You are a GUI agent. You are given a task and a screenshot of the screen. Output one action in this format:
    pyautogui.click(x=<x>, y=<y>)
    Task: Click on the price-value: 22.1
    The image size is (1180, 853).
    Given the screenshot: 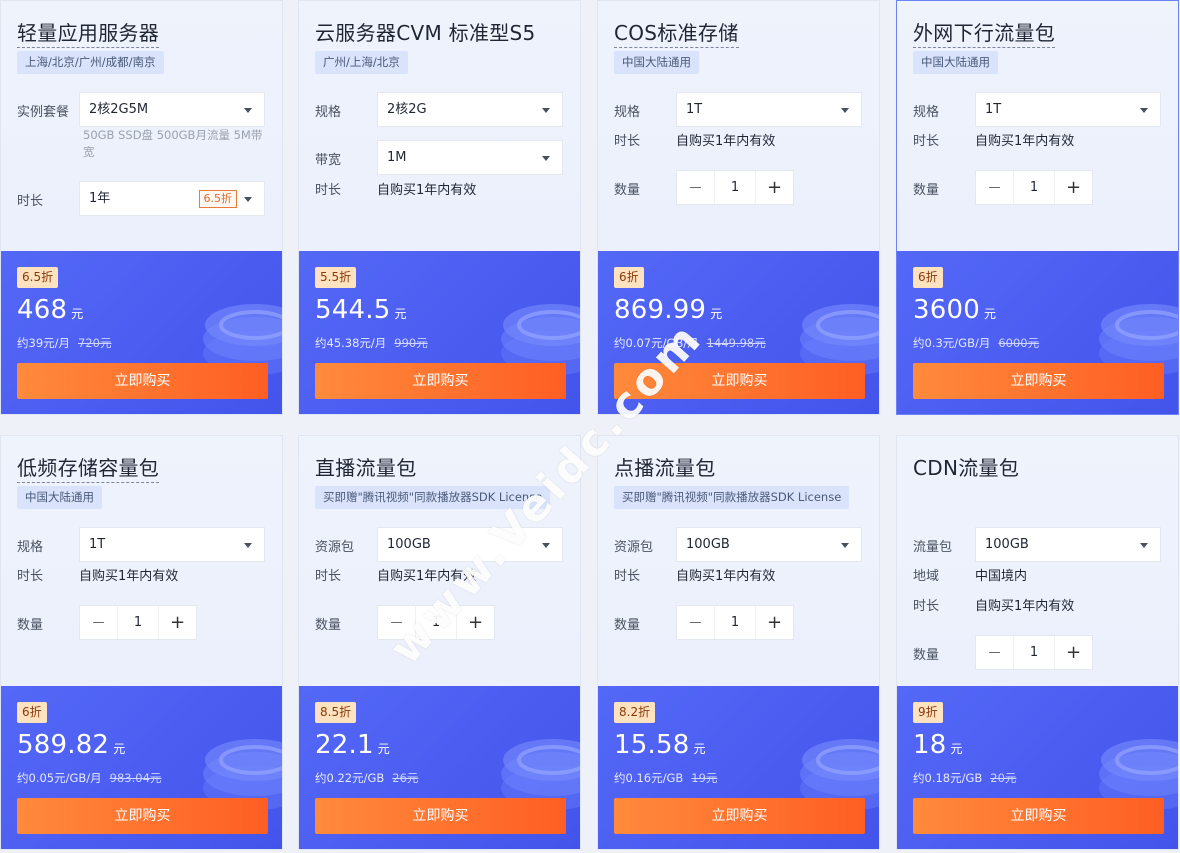 What is the action you would take?
    pyautogui.click(x=344, y=745)
    